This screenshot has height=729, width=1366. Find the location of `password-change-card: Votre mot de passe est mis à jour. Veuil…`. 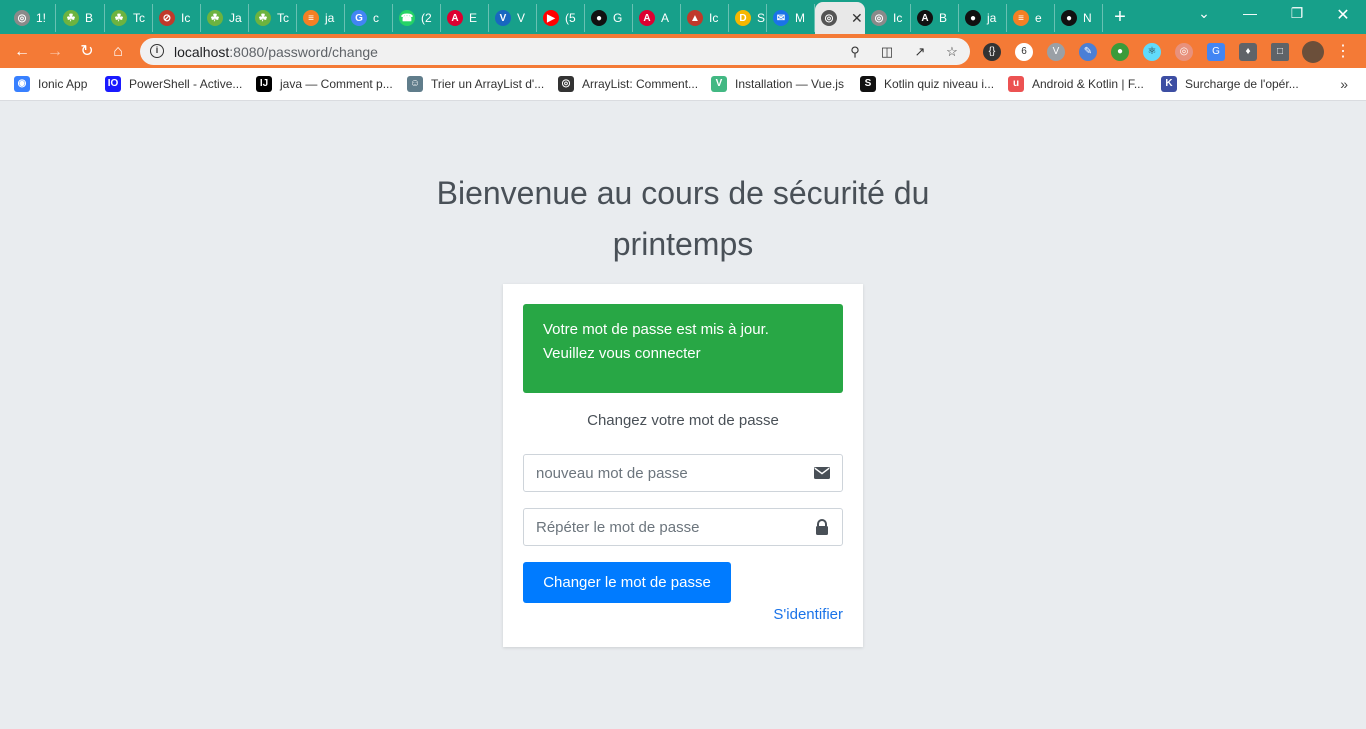

password-change-card: Votre mot de passe est mis à jour. Veuil… is located at coordinates (683, 465).